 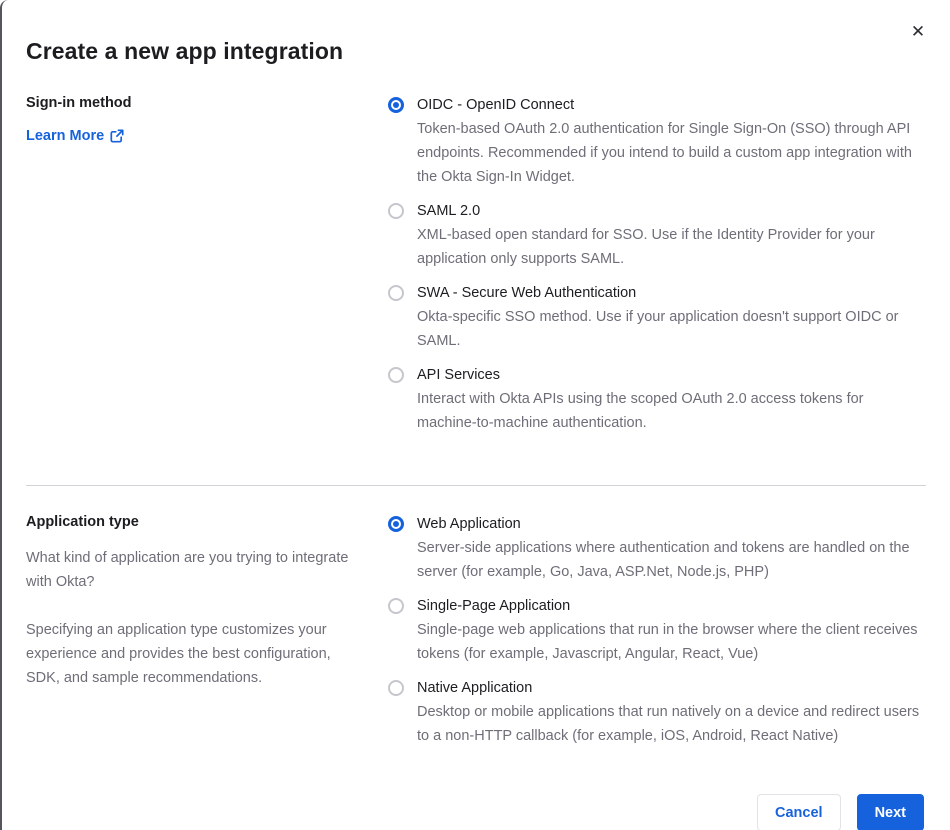 I want to click on dialog-footer: Cancel Next, so click(x=476, y=812).